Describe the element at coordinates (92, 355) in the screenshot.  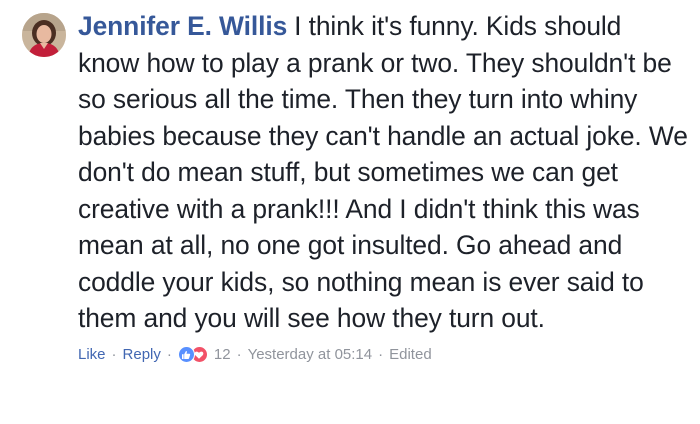
I see `like-button: Like` at that location.